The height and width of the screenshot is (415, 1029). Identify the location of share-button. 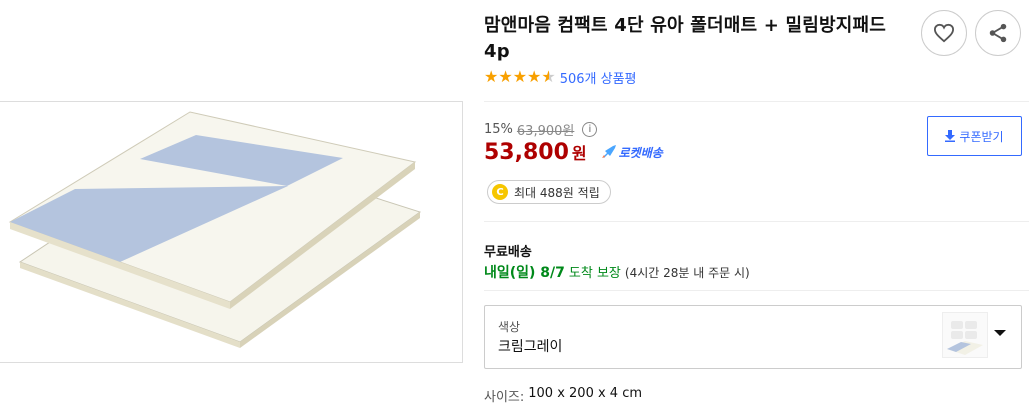
(998, 33).